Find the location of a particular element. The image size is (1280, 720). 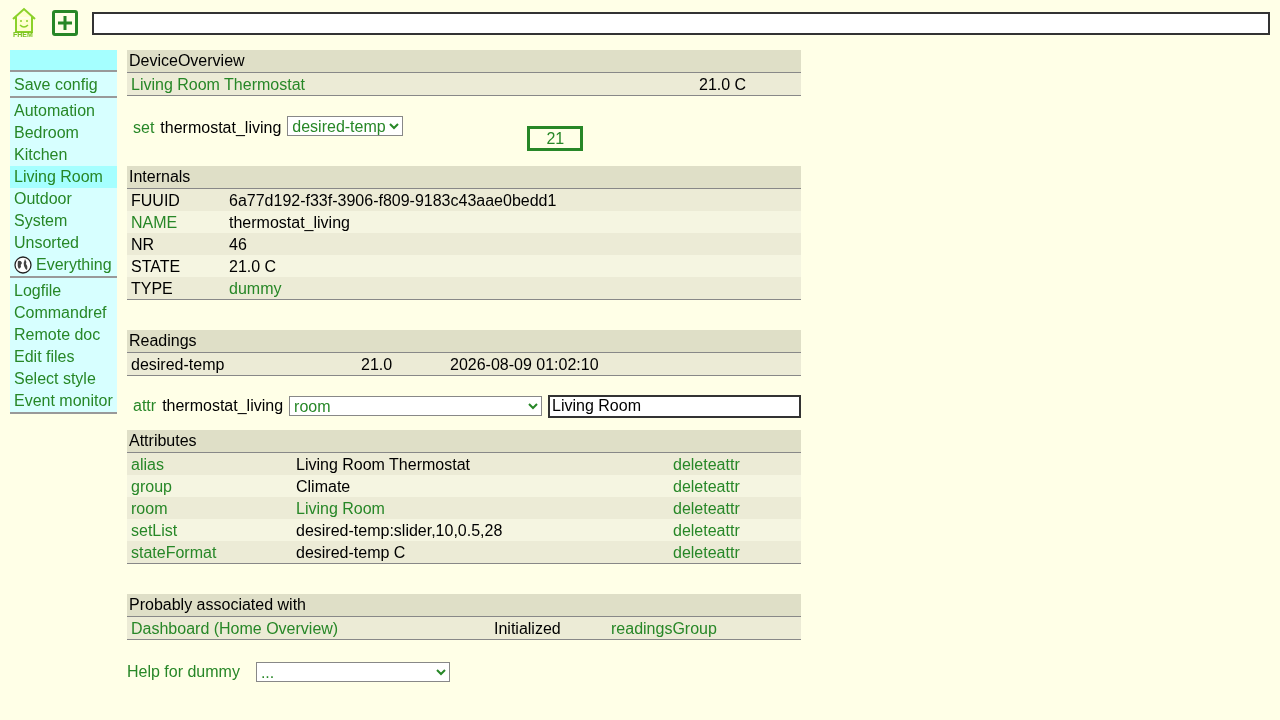

command-link: set is located at coordinates (144, 128).